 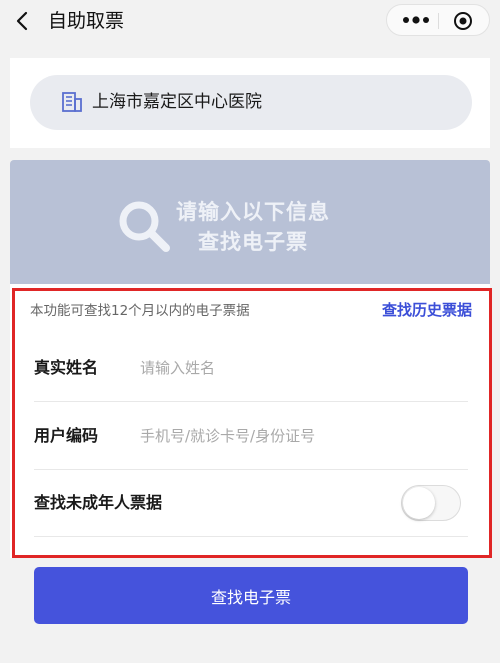 I want to click on hospital-card: 上海市嘉定区中心医院, so click(x=250, y=103).